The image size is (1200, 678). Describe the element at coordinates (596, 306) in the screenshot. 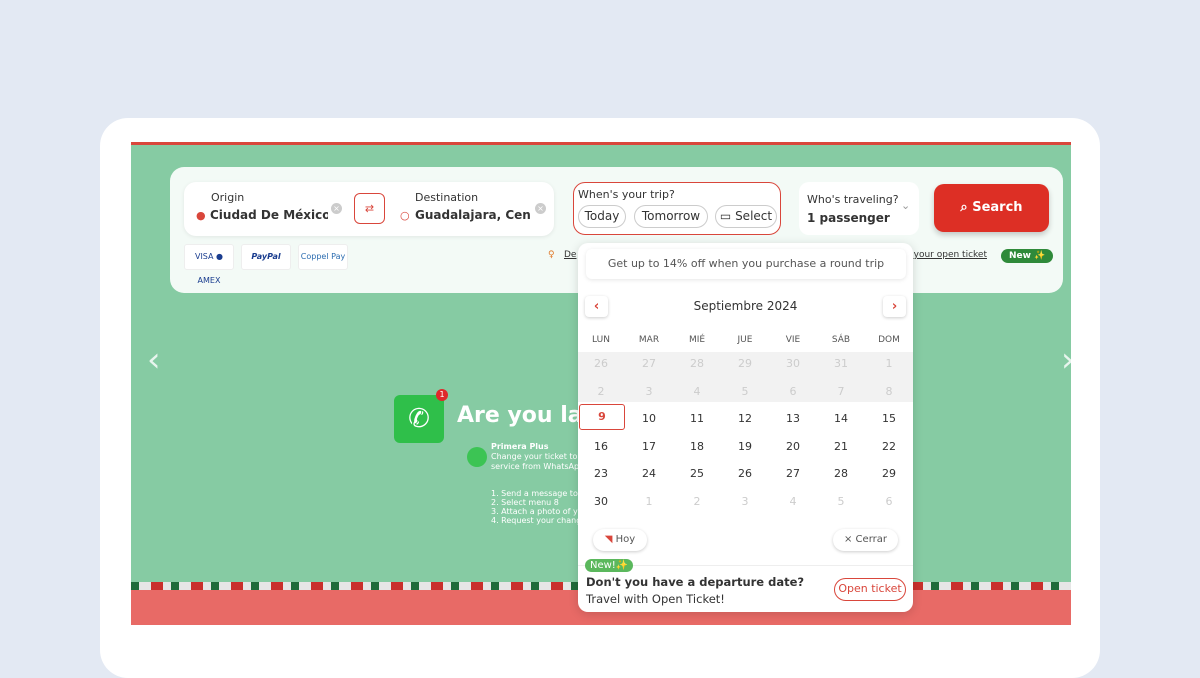

I see `prev-month-button: ‹` at that location.